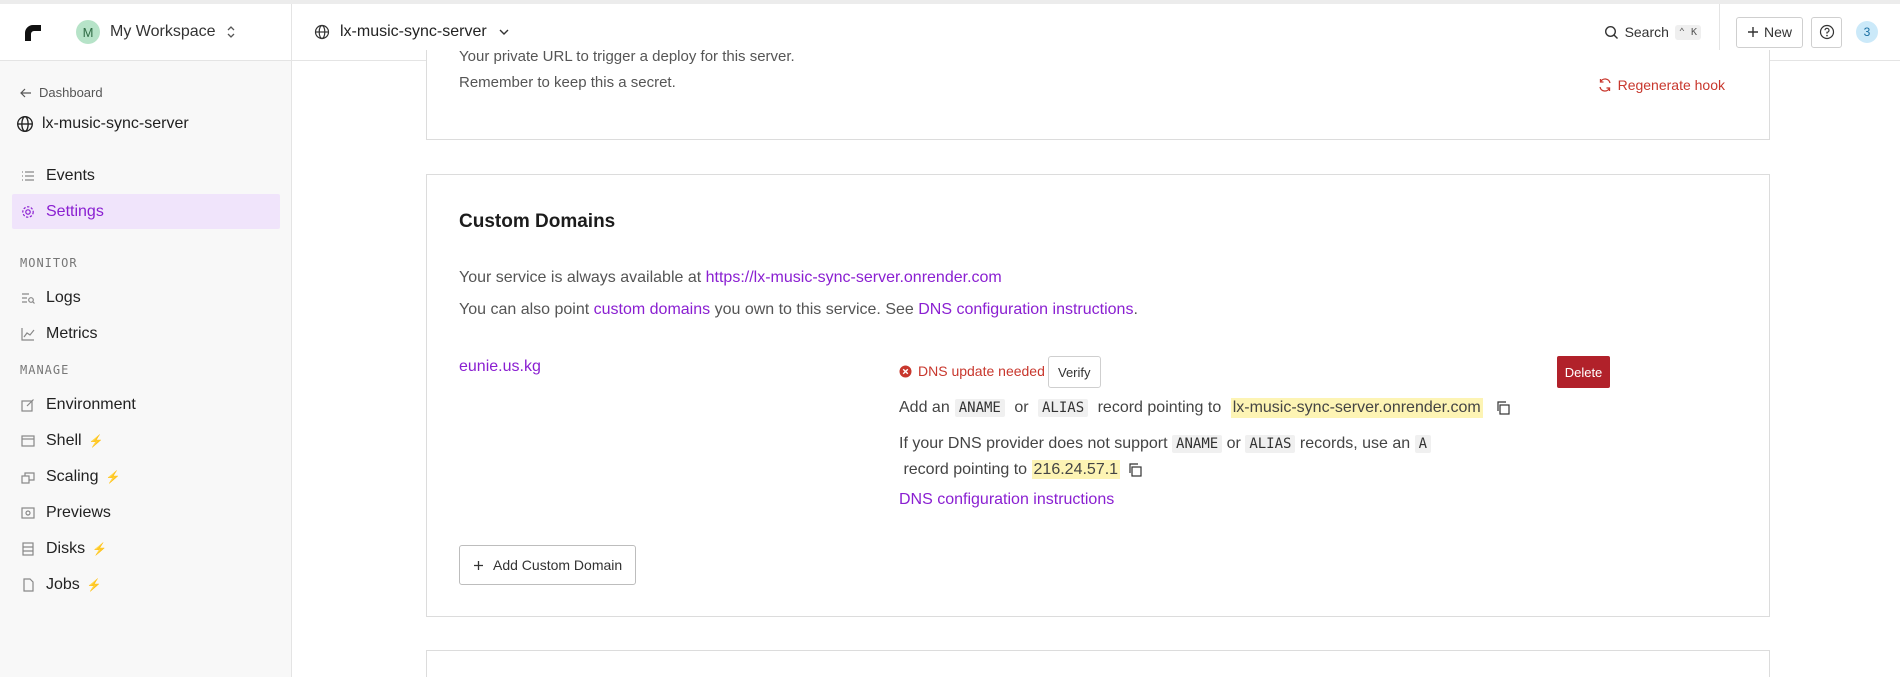  What do you see at coordinates (78, 512) in the screenshot?
I see `sidebar-item-label: Previews` at bounding box center [78, 512].